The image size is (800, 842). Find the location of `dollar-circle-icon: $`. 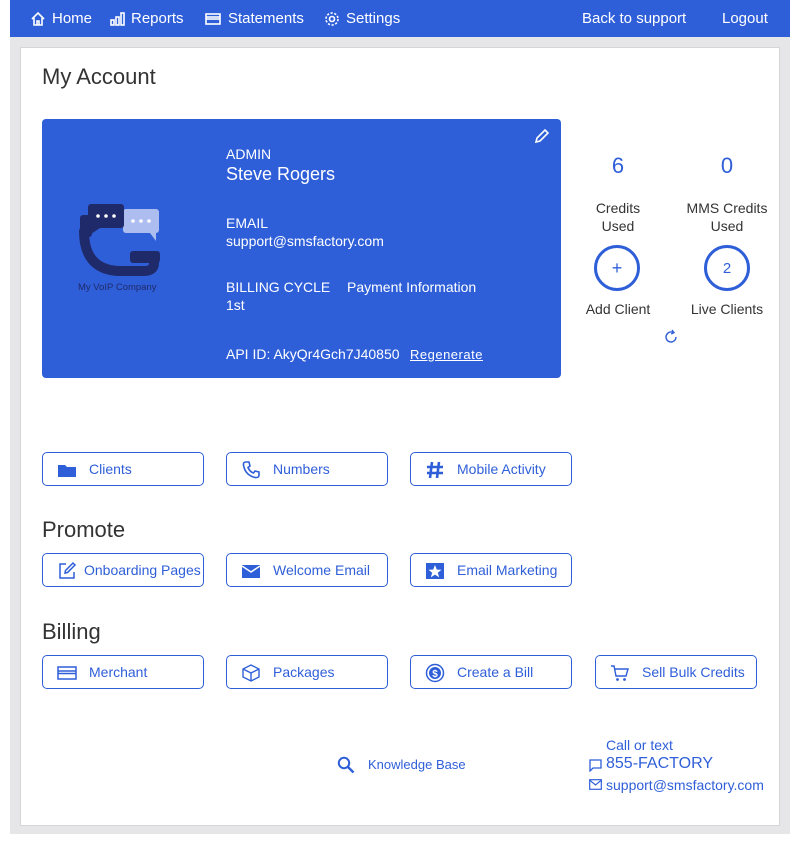

dollar-circle-icon: $ is located at coordinates (435, 673).